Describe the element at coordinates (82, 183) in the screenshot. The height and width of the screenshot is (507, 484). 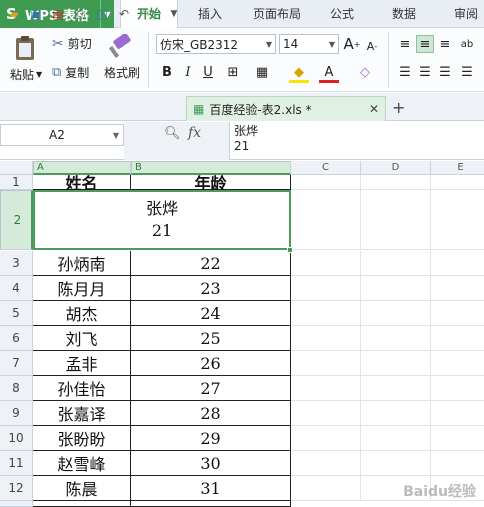
I see `header-name-cell: 姓名` at that location.